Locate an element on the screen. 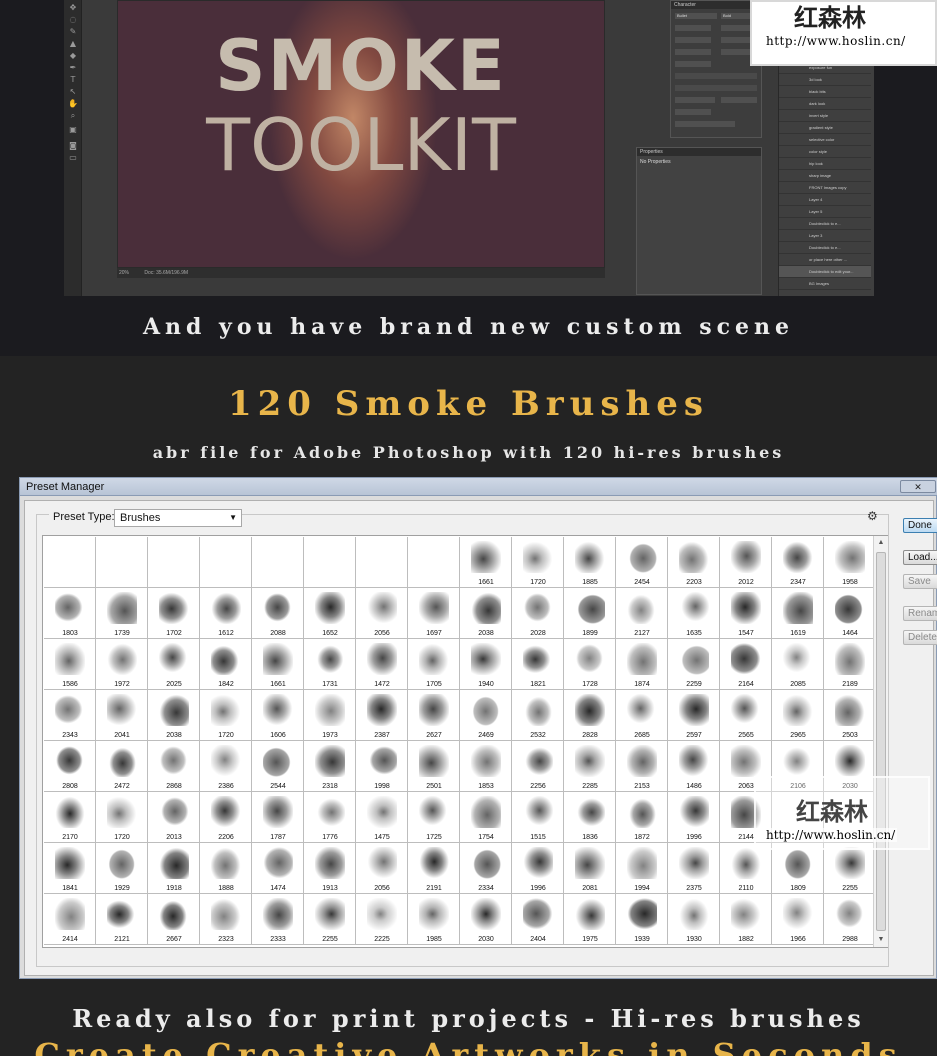  eraser-tool-icon: ◆ is located at coordinates (73, 56).